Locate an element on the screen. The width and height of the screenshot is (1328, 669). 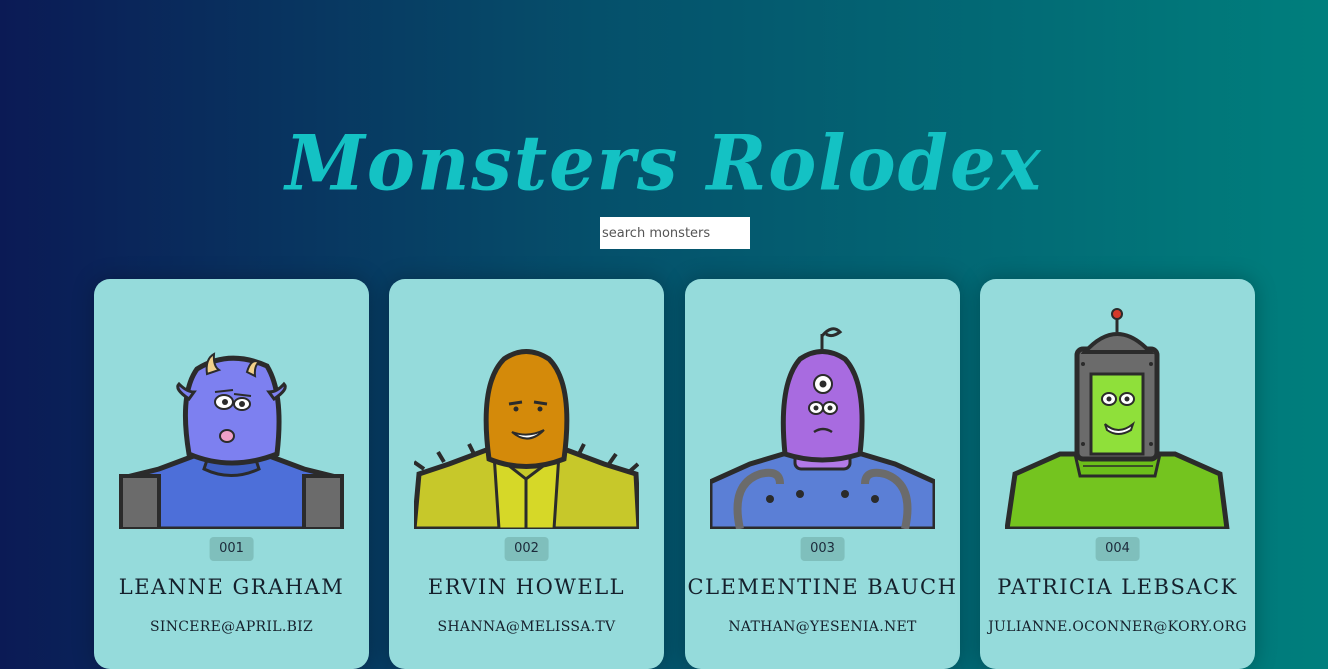
blue-horned-monster-icon is located at coordinates (231, 440).